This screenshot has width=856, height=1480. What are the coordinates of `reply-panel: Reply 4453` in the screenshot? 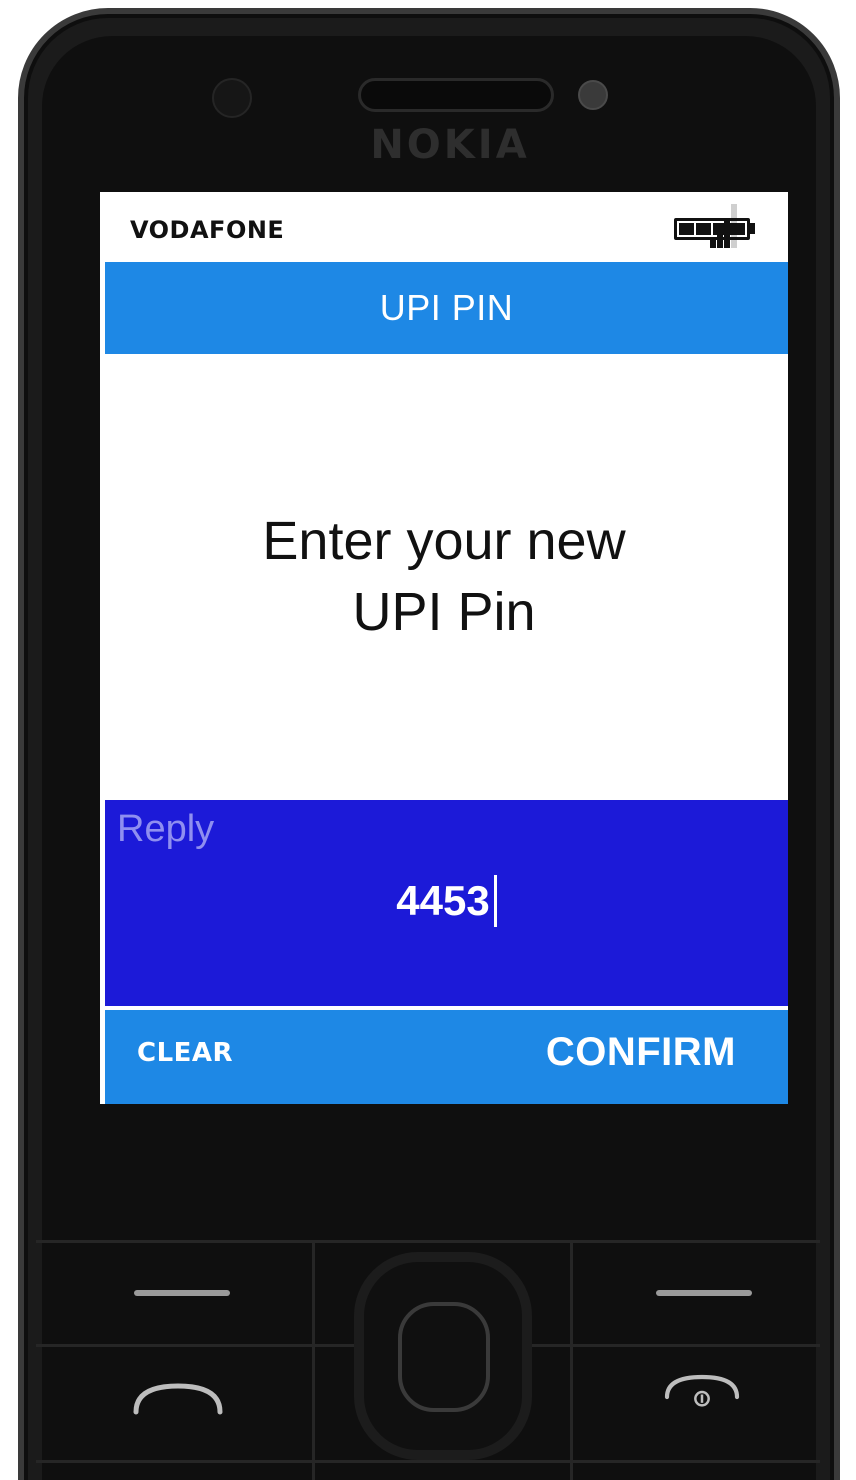 It's located at (446, 903).